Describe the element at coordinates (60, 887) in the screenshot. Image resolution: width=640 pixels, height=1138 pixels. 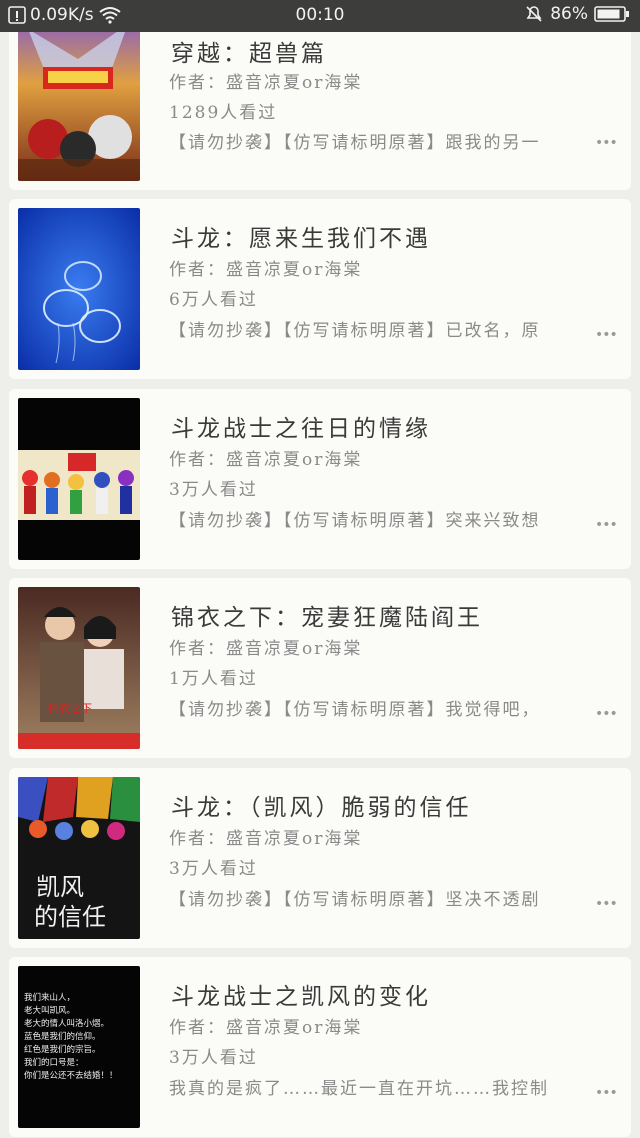
I see `cover-text-line1: 凯风` at that location.